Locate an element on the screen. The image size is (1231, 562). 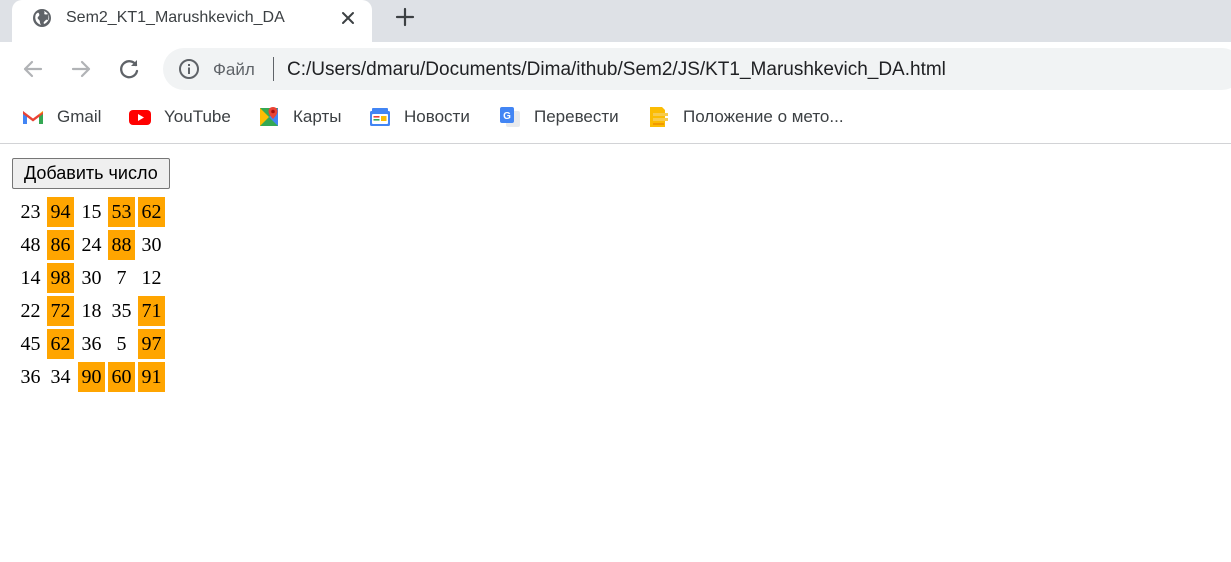
bookmark-label: Карты is located at coordinates (317, 116).